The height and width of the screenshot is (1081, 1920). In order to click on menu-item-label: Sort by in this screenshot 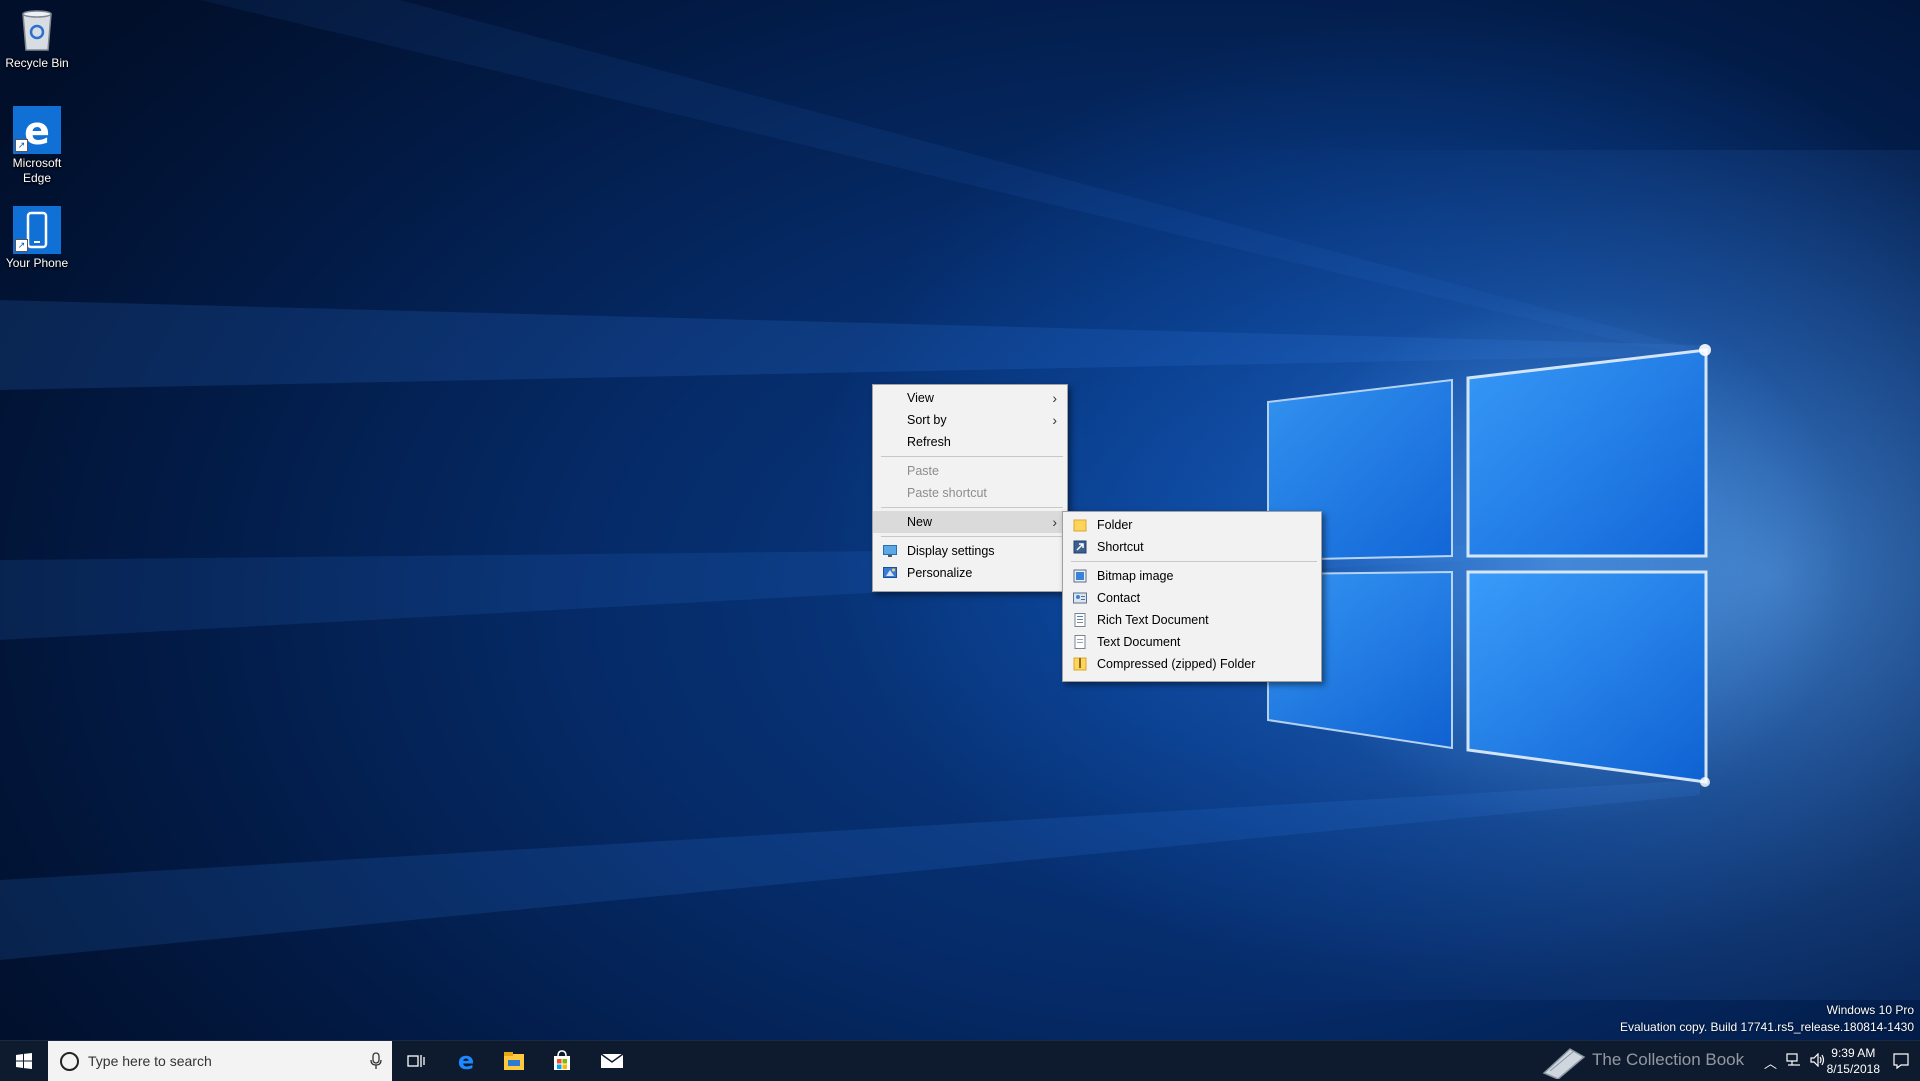, I will do `click(927, 420)`.